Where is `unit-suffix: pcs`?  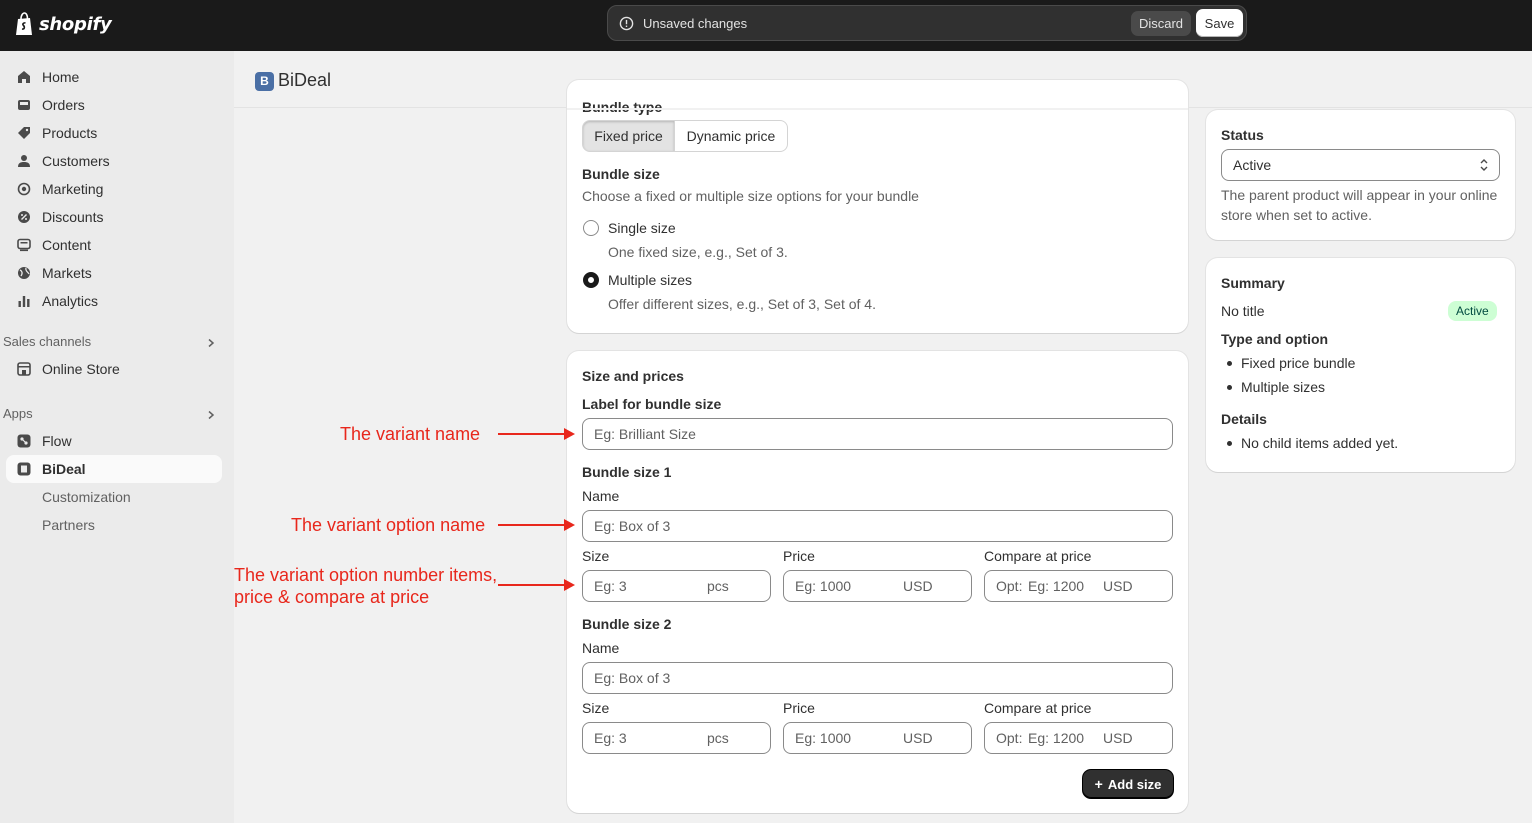
unit-suffix: pcs is located at coordinates (718, 738).